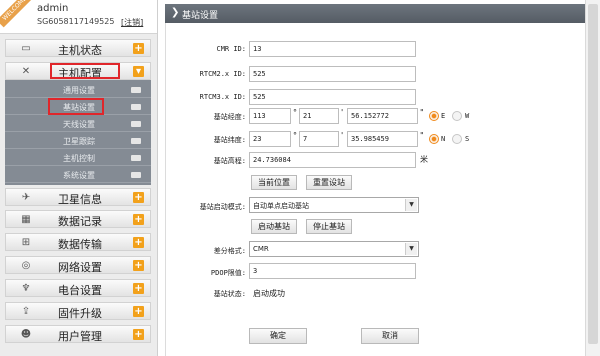 The height and width of the screenshot is (356, 600). What do you see at coordinates (80, 199) in the screenshot?
I see `nav-item-label: 卫星信息` at bounding box center [80, 199].